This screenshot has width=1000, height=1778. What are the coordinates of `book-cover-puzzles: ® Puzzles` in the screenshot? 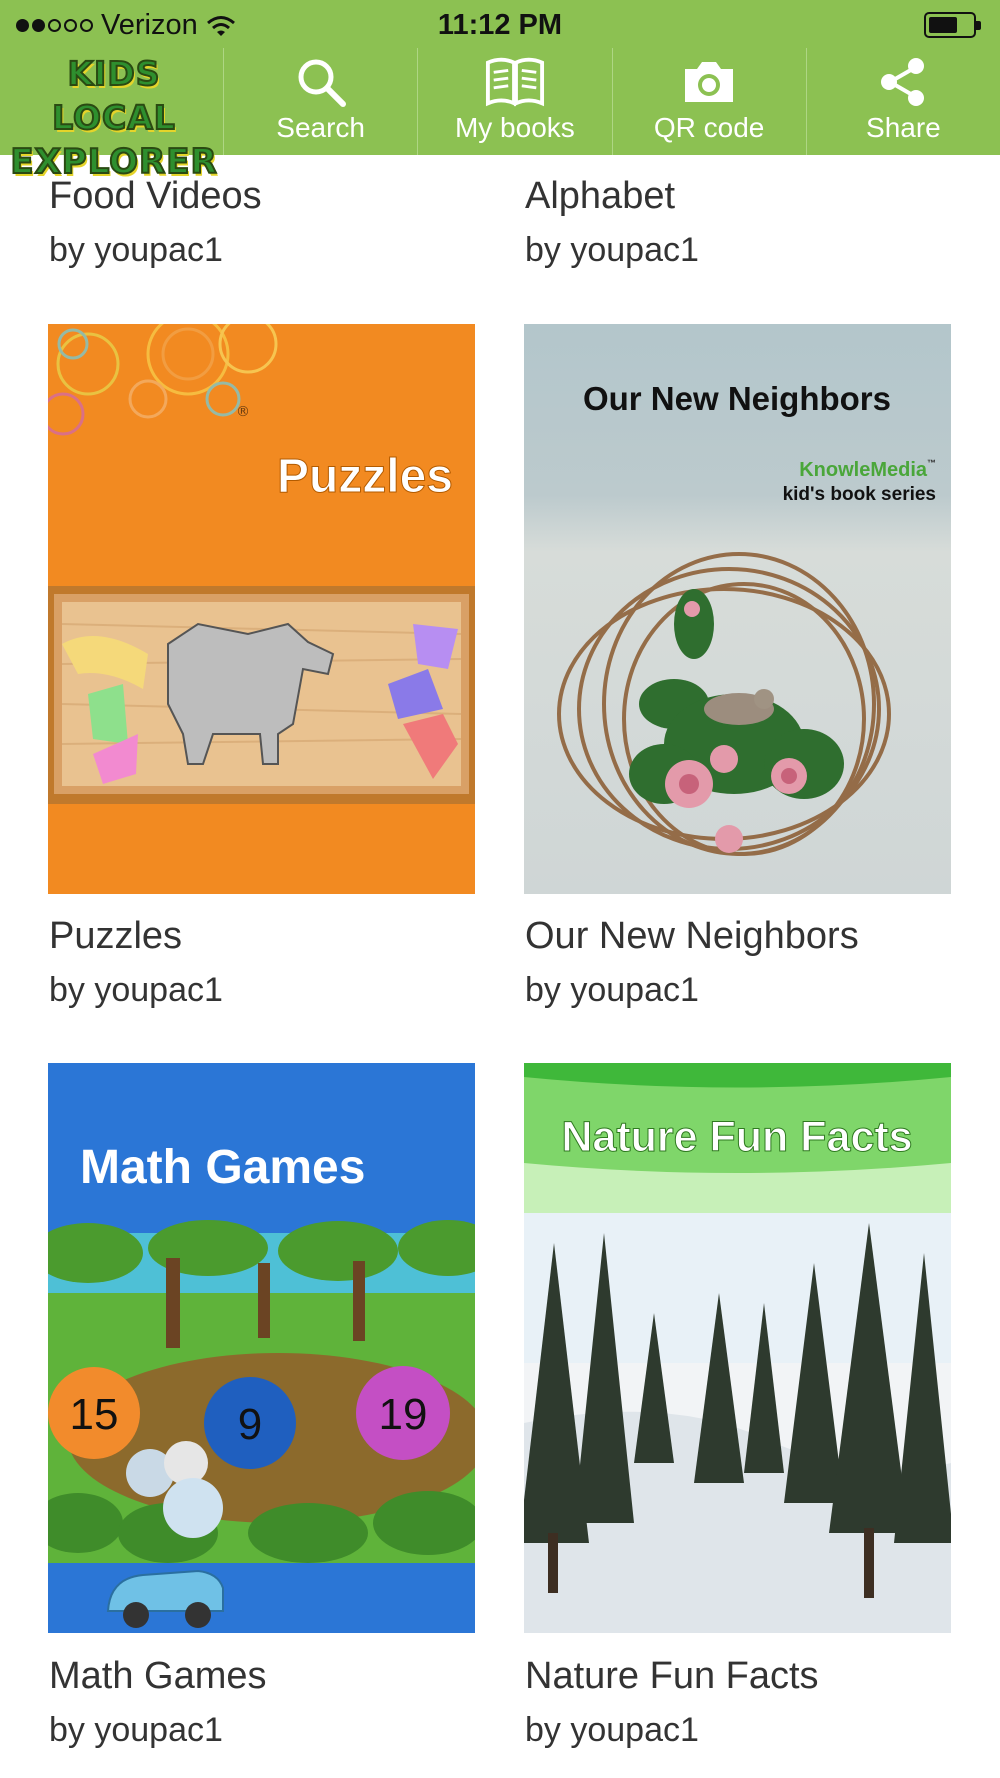 It's located at (261, 609).